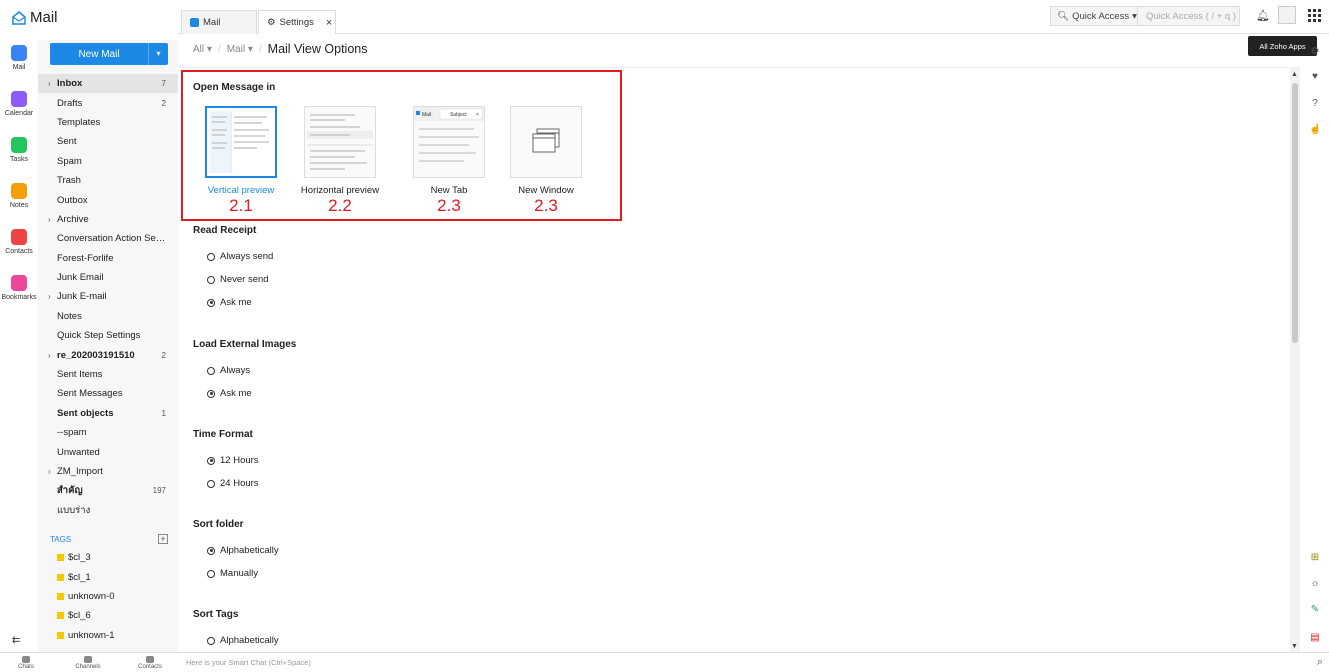 Image resolution: width=1329 pixels, height=672 pixels. What do you see at coordinates (163, 539) in the screenshot?
I see `add-tag-icon: +` at bounding box center [163, 539].